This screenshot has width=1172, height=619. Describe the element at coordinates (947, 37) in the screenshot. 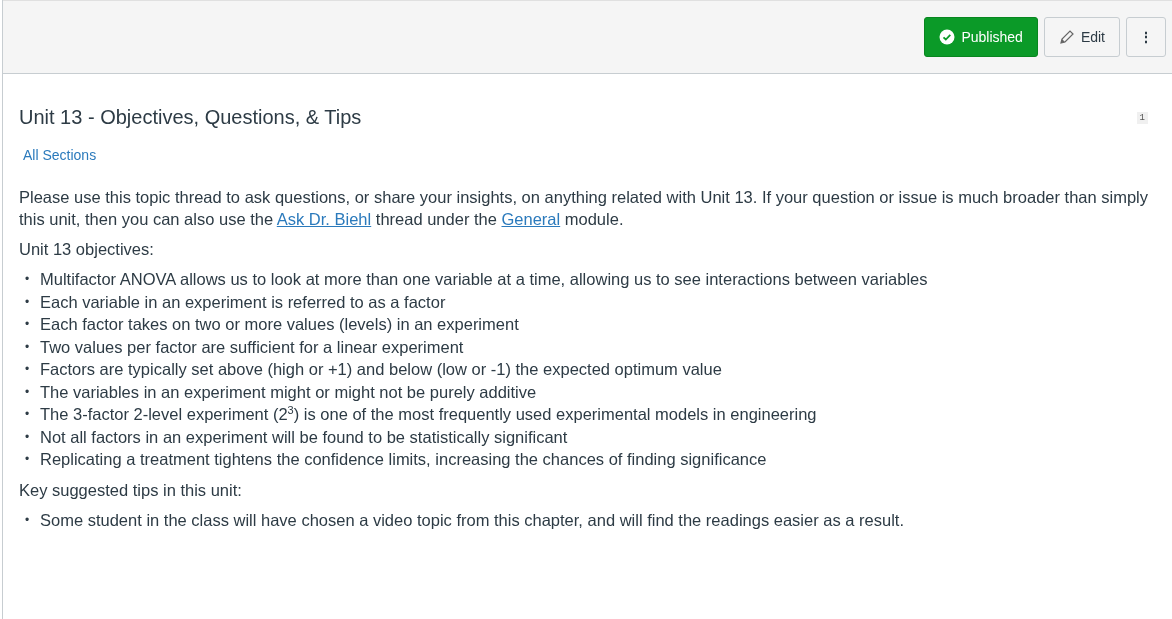

I see `check-circle-icon` at that location.